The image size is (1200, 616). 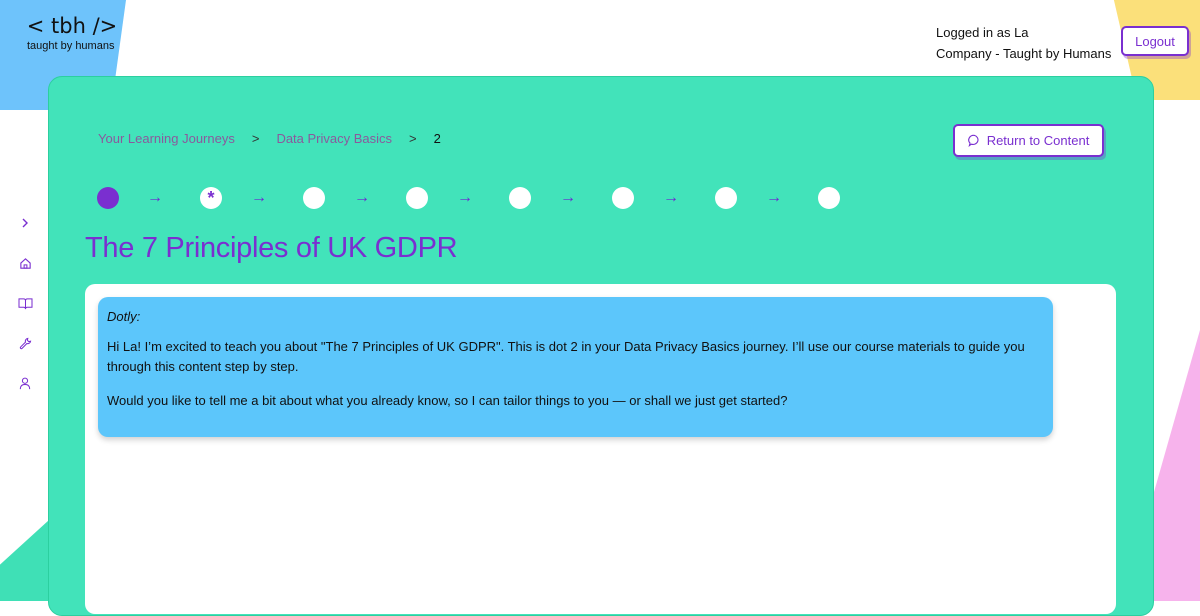 What do you see at coordinates (982, 32) in the screenshot?
I see `logged-in-text: Logged in as La` at bounding box center [982, 32].